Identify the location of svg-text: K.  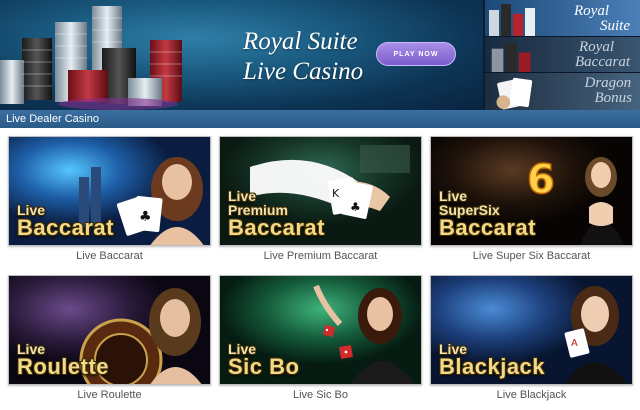
(336, 193).